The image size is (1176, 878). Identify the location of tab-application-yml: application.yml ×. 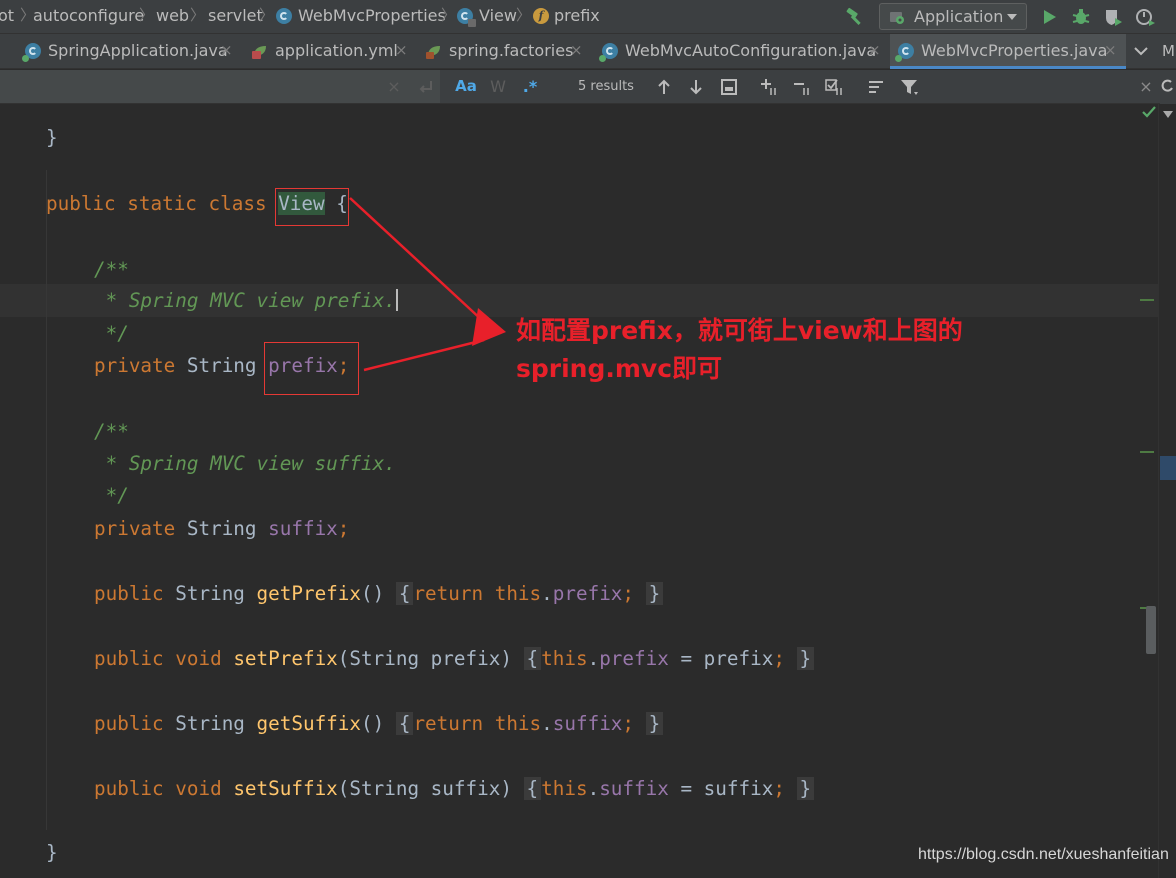
(329, 51).